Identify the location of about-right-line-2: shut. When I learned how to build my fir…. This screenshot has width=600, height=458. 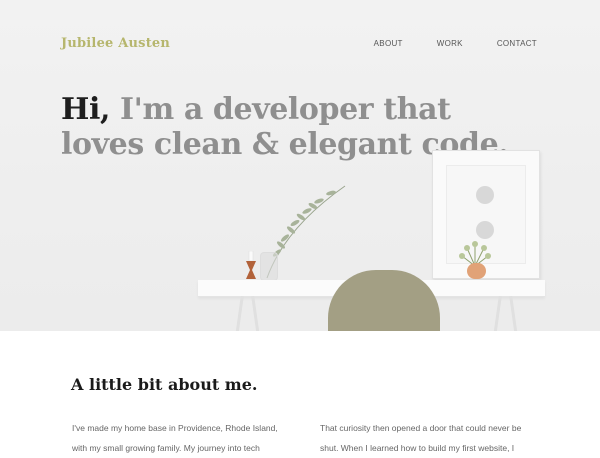
(417, 448).